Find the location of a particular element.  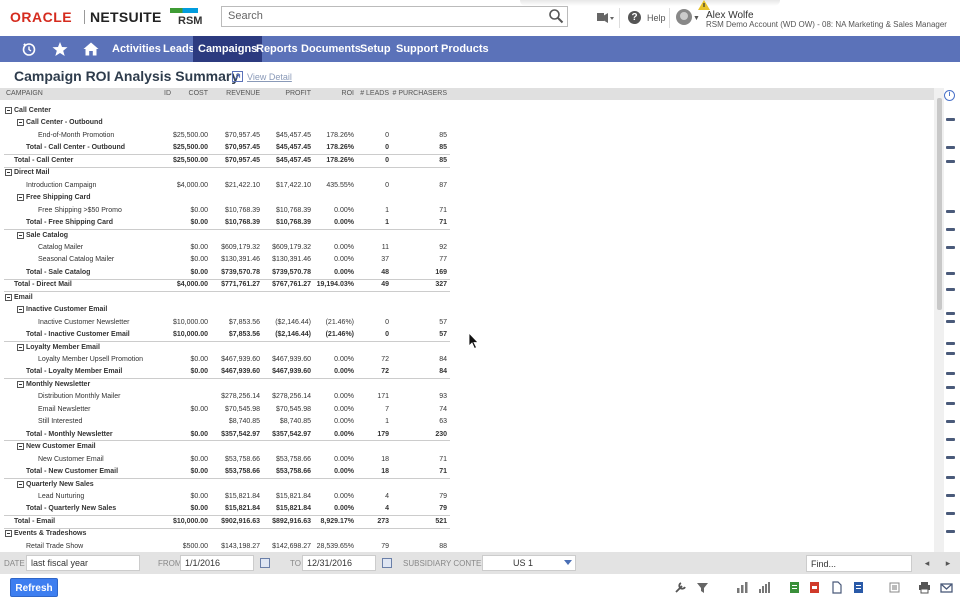

table-group-row: Call Center is located at coordinates (467, 111).